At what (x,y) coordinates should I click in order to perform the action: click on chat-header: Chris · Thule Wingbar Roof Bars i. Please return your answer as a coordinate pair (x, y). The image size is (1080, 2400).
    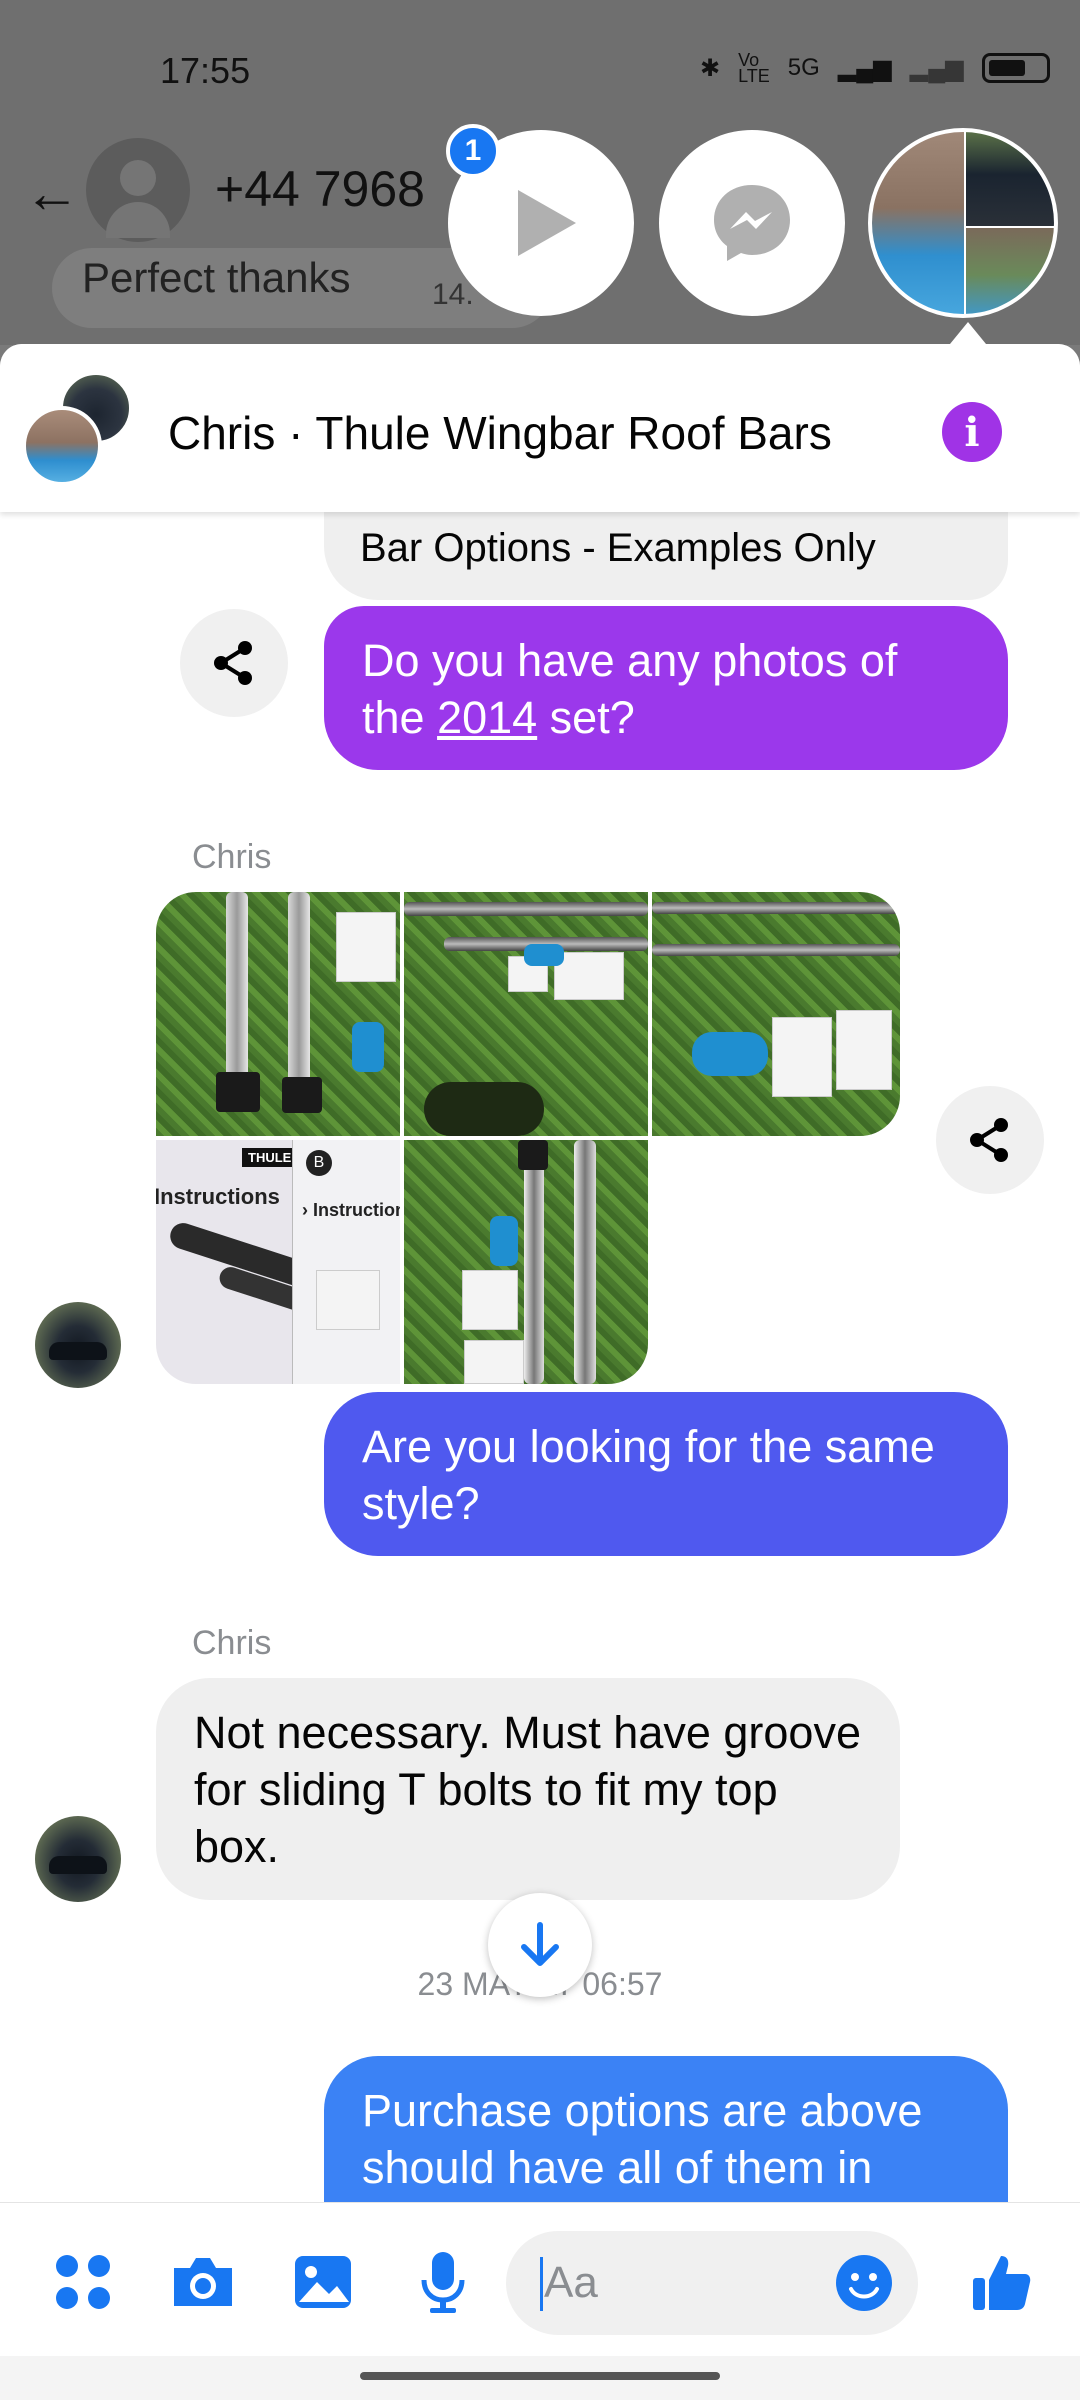
    Looking at the image, I should click on (540, 428).